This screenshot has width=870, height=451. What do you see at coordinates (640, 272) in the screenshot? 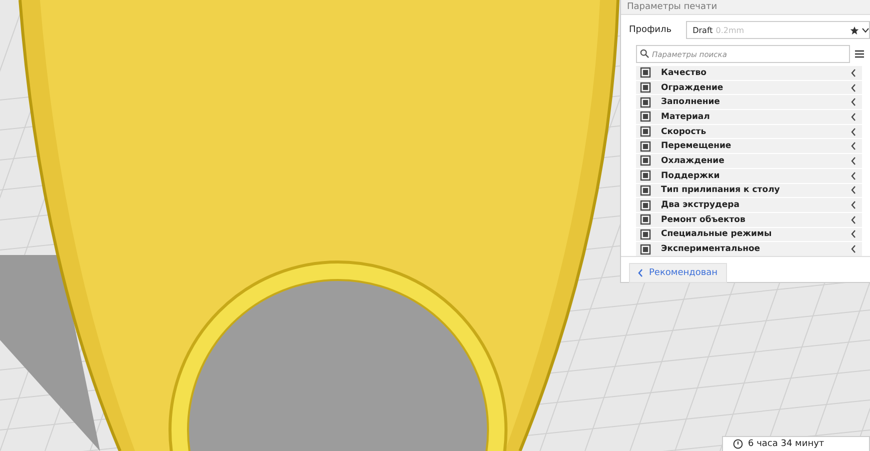
I see `chevron-left-icon` at bounding box center [640, 272].